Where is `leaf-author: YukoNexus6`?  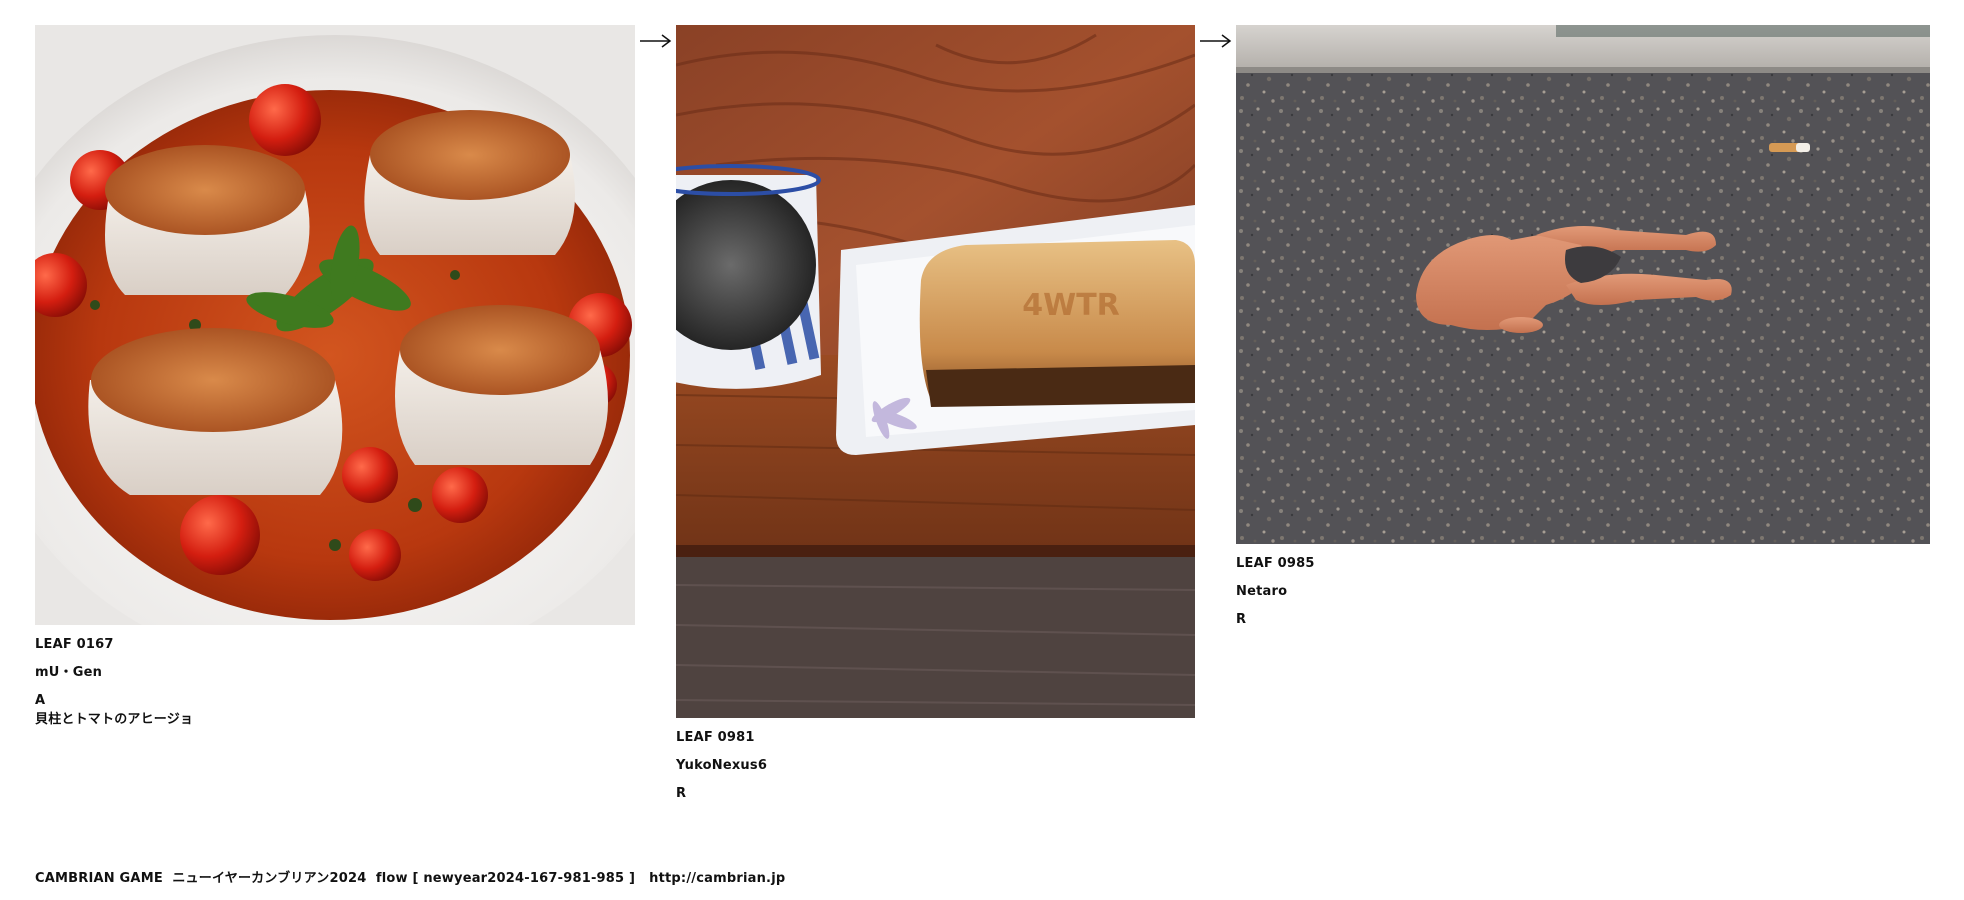 leaf-author: YukoNexus6 is located at coordinates (935, 766).